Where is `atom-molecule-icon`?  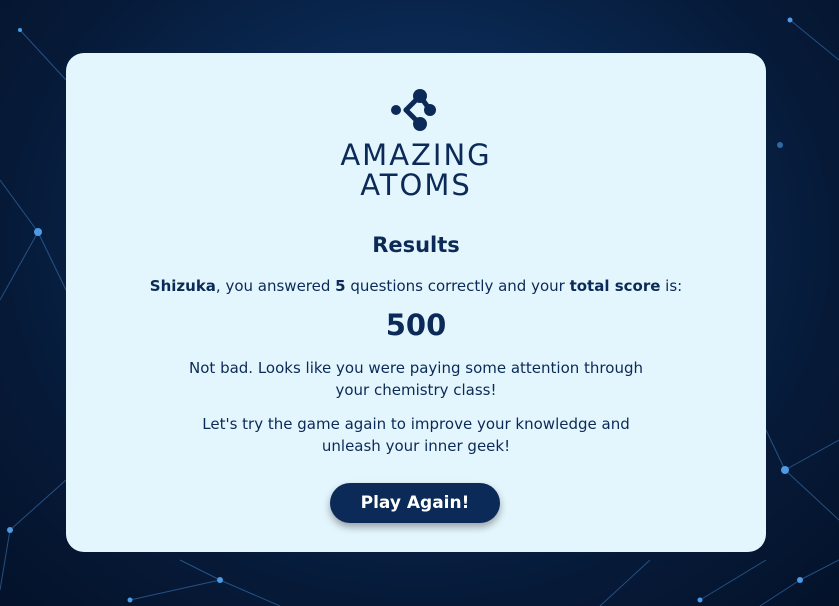 atom-molecule-icon is located at coordinates (413, 110).